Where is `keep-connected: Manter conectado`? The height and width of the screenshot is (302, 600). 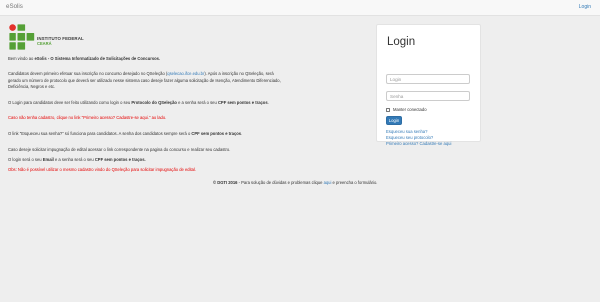 keep-connected: Manter conectado is located at coordinates (406, 109).